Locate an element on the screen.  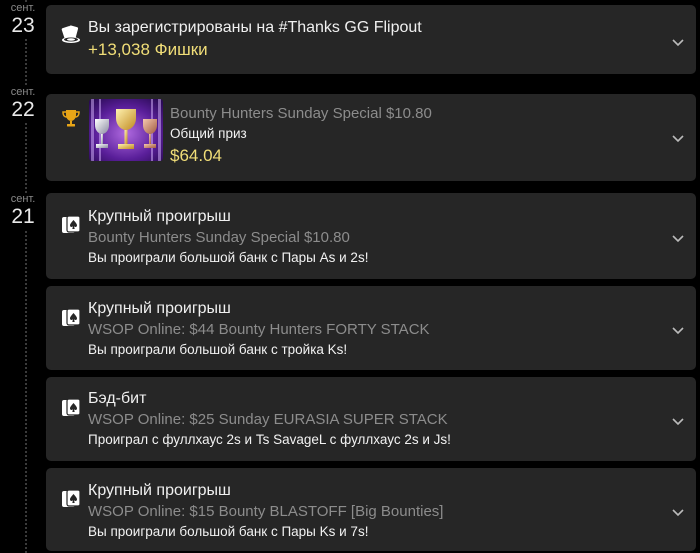
date-day: 23 is located at coordinates (23, 25).